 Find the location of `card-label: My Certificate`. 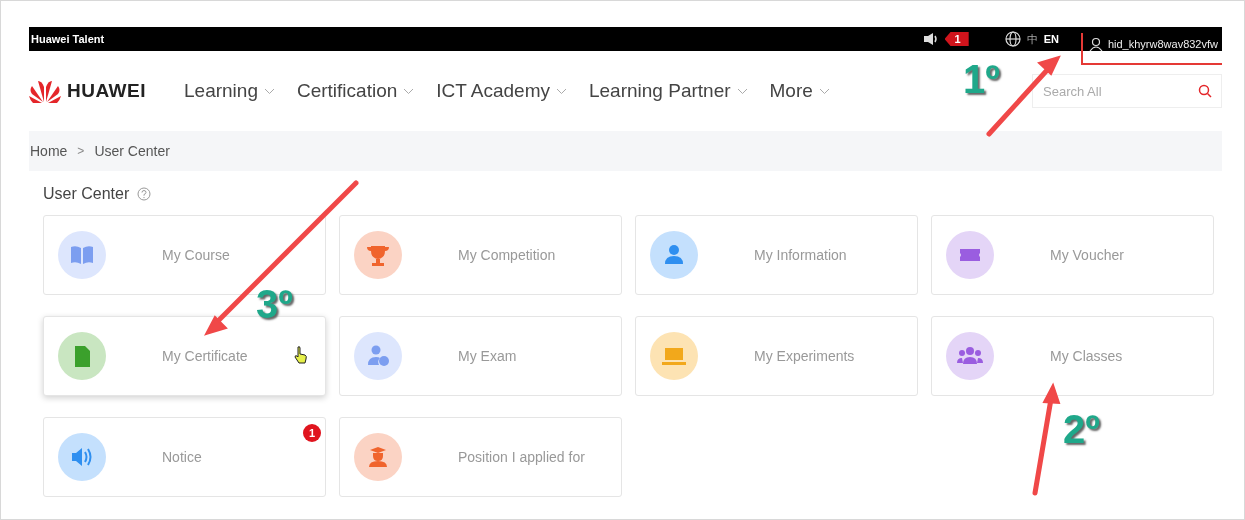

card-label: My Certificate is located at coordinates (205, 356).